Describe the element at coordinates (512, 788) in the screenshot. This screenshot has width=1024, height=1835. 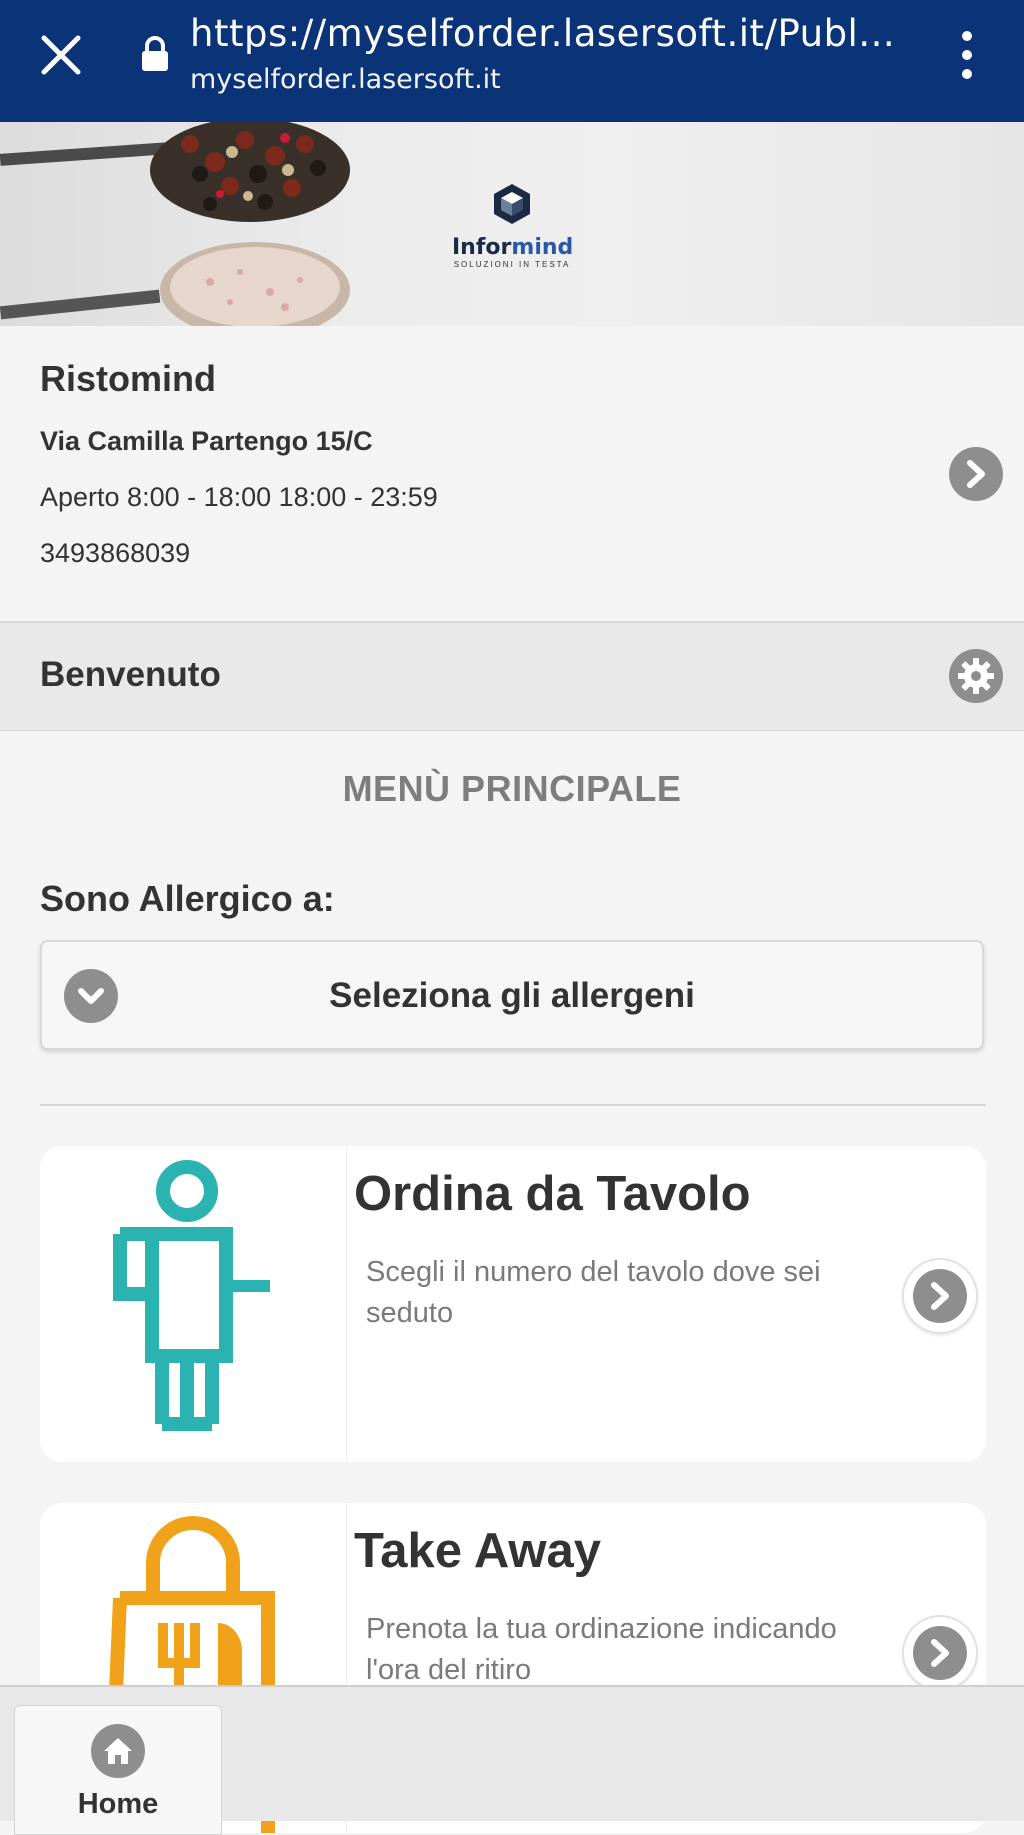
I see `main-menu-title: MENÙ PRINCIPALE` at that location.